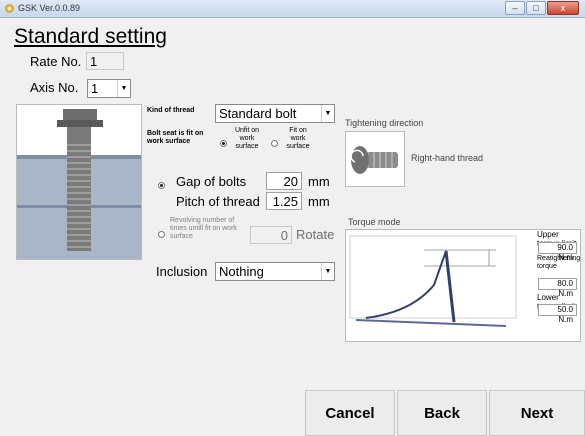  What do you see at coordinates (90, 36) in the screenshot?
I see `page-title: Standard setting` at bounding box center [90, 36].